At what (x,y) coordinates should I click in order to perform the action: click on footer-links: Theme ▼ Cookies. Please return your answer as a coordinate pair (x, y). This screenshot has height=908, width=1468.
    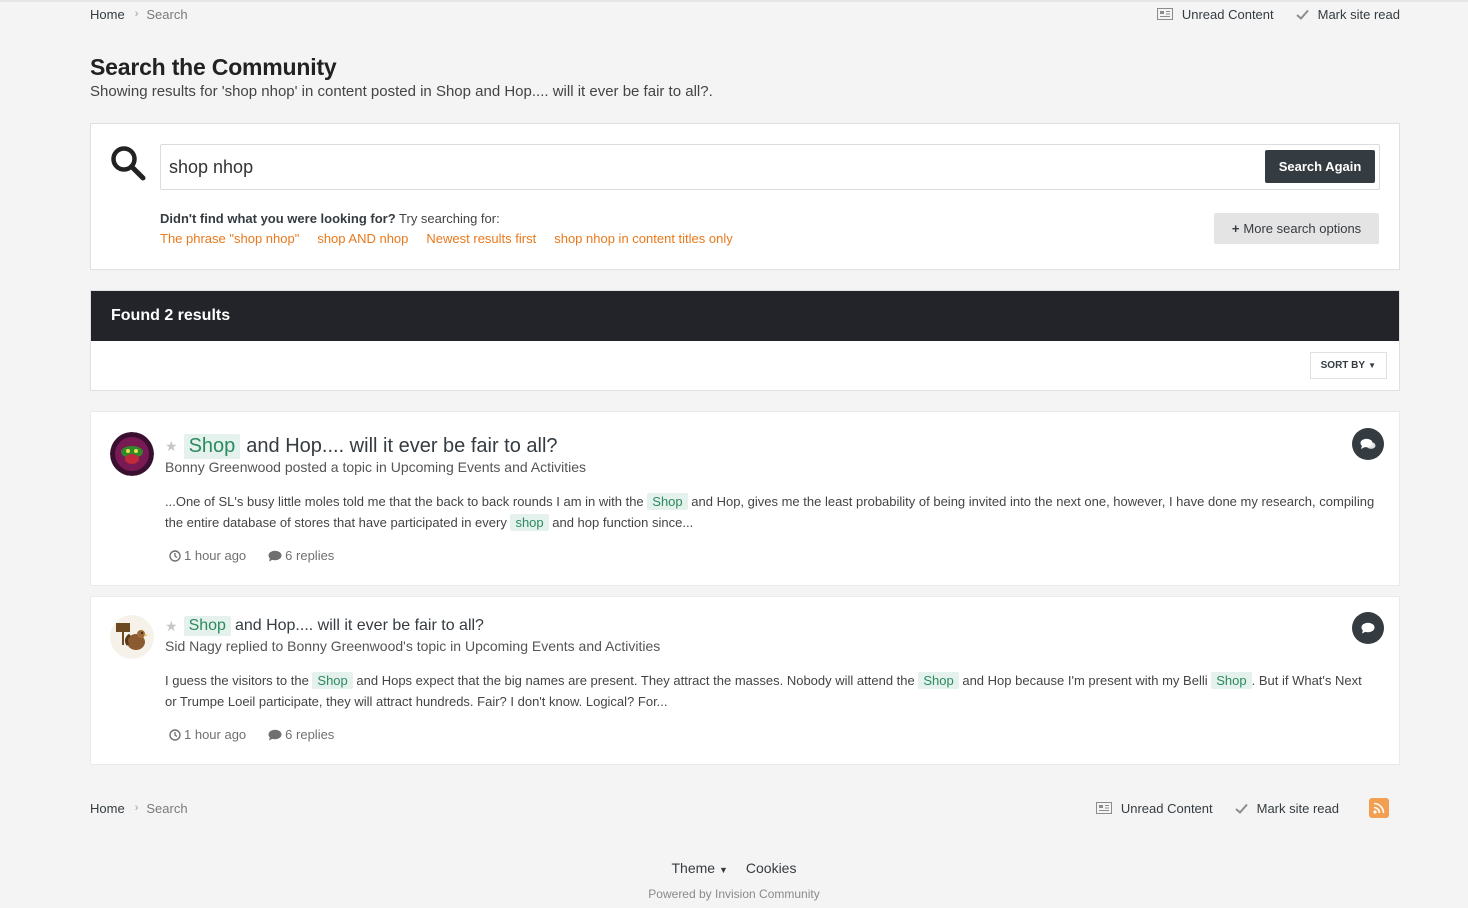
    Looking at the image, I should click on (734, 868).